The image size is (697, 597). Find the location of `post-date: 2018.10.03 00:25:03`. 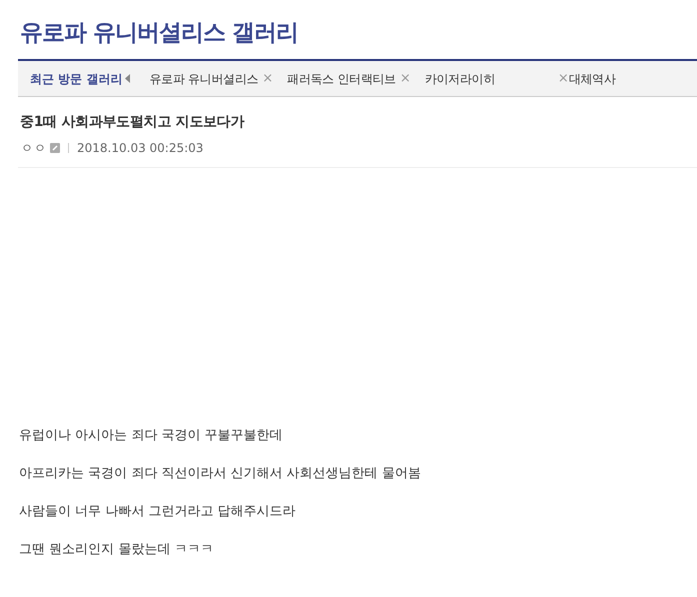

post-date: 2018.10.03 00:25:03 is located at coordinates (140, 148).